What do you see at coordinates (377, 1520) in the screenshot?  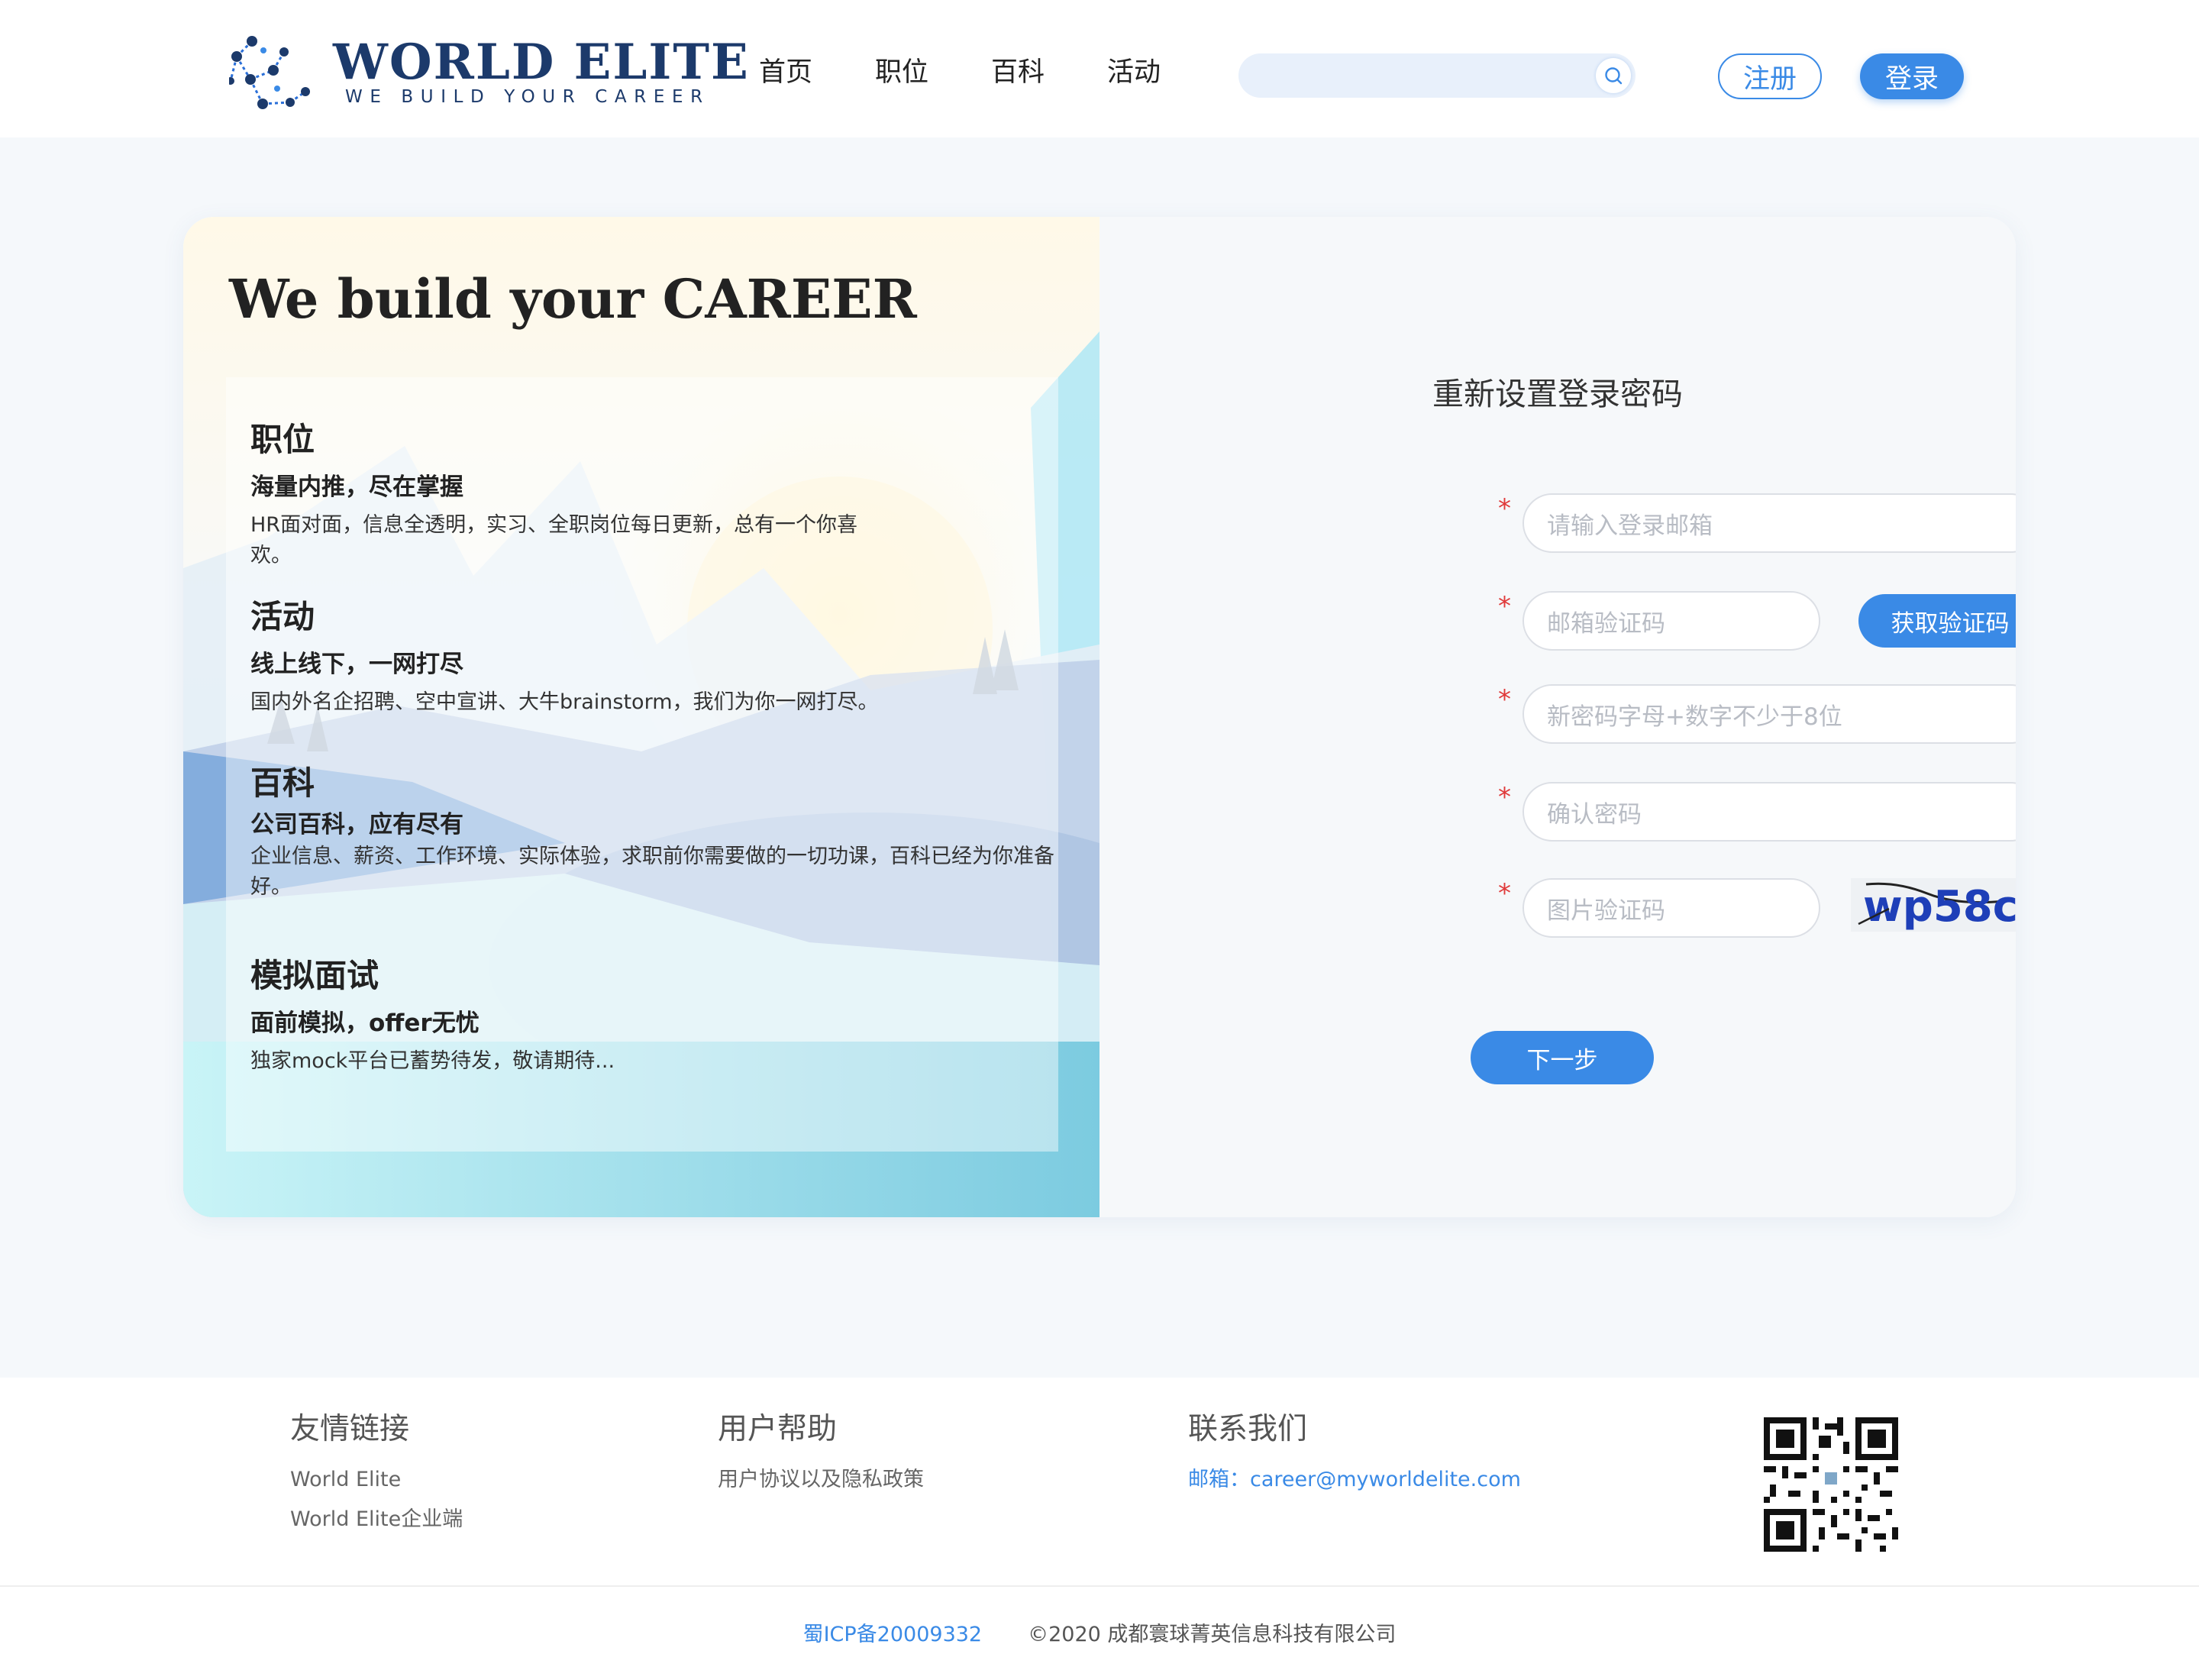 I see `footer-link-enterprise: World Elite企业端` at bounding box center [377, 1520].